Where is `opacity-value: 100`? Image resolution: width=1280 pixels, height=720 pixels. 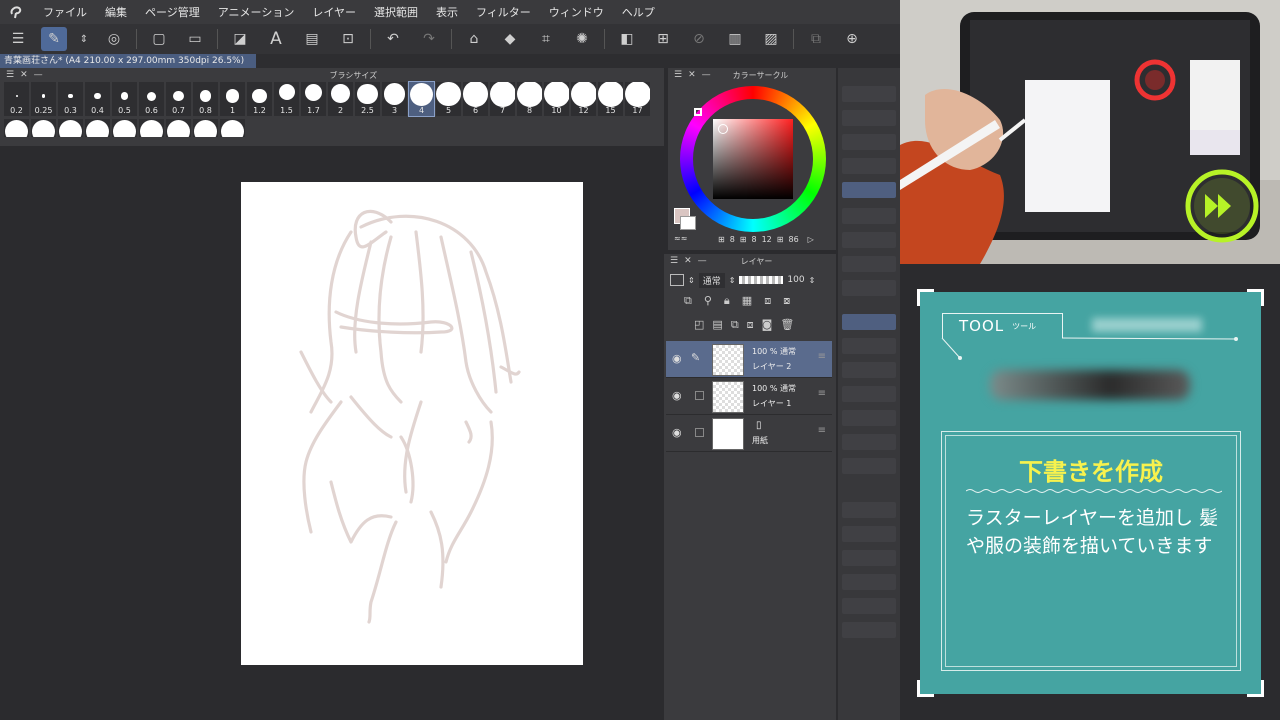 opacity-value: 100 is located at coordinates (795, 280).